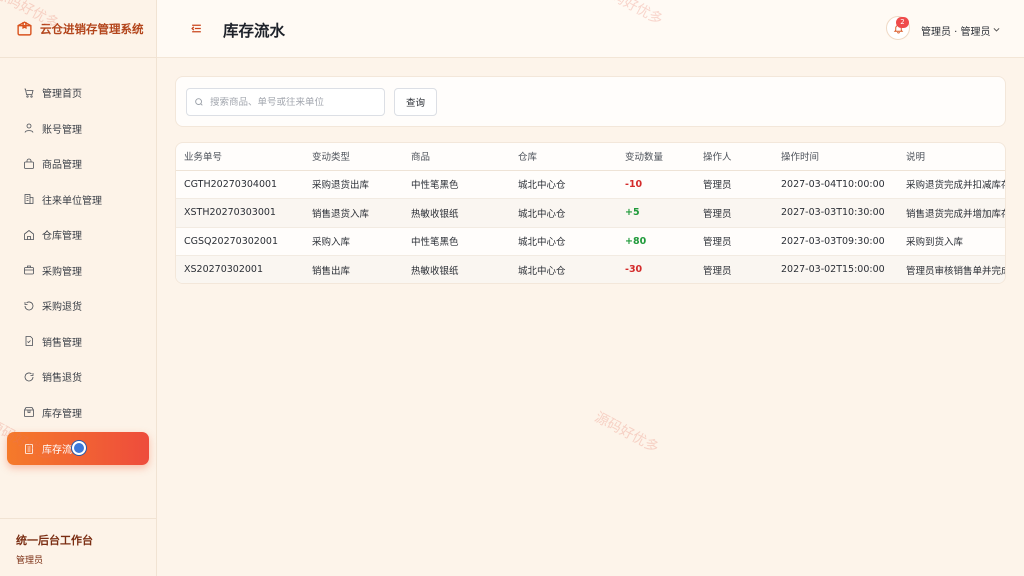 The height and width of the screenshot is (576, 1024). Describe the element at coordinates (29, 163) in the screenshot. I see `bag-icon` at that location.